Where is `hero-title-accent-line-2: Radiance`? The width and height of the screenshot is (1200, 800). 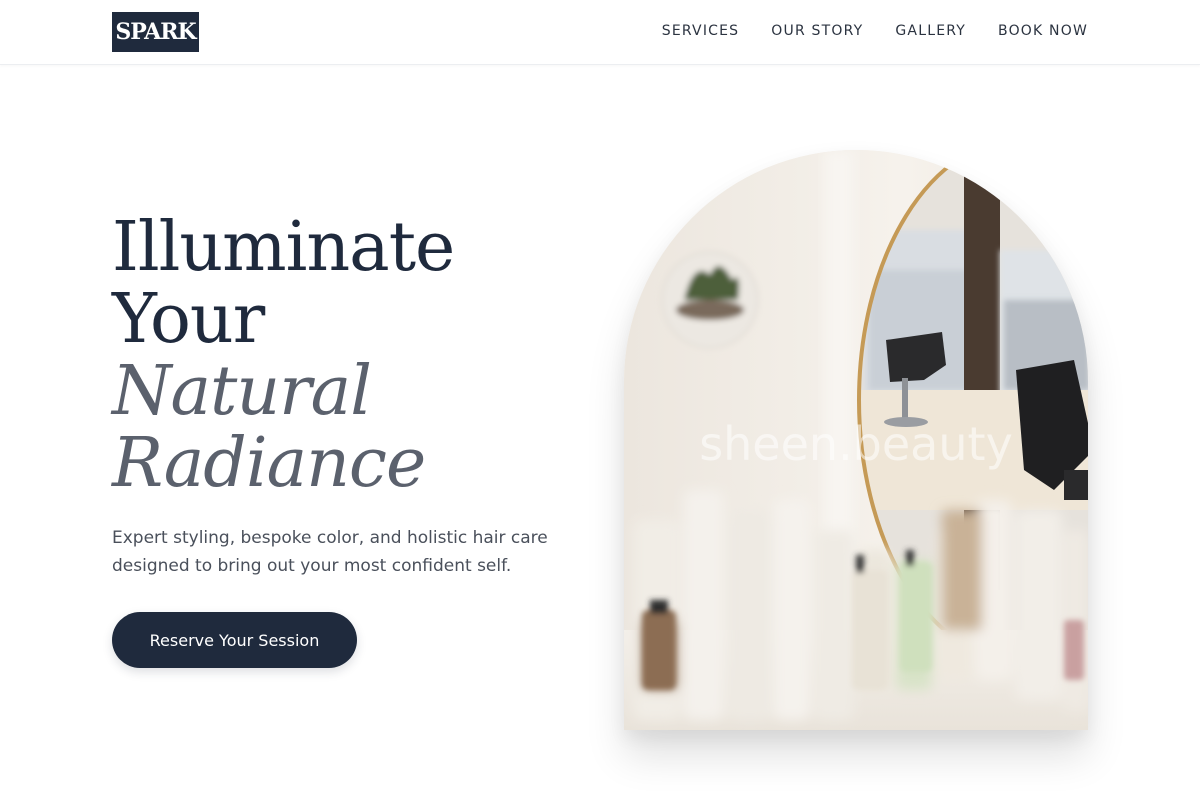
hero-title-accent-line-2: Radiance is located at coordinates (269, 463).